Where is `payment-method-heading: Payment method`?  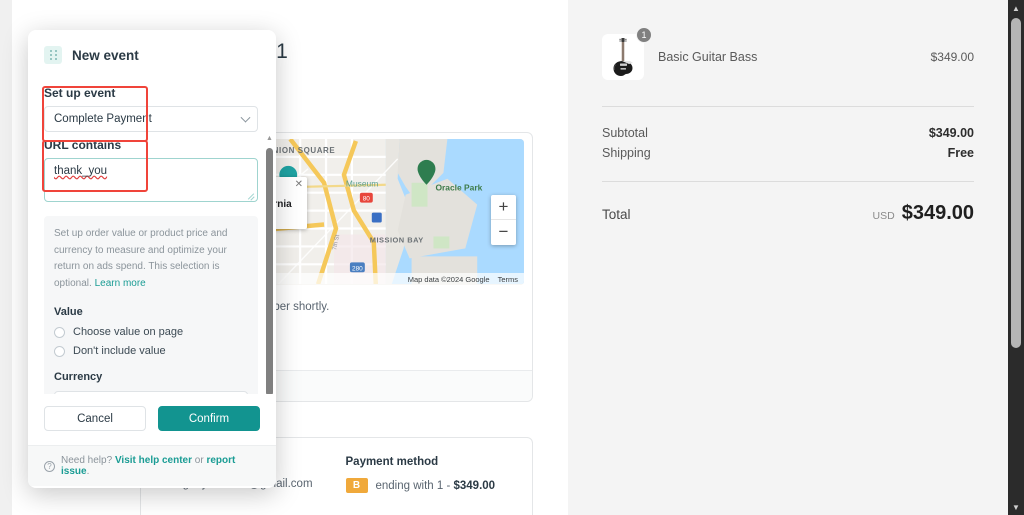 payment-method-heading: Payment method is located at coordinates (392, 462).